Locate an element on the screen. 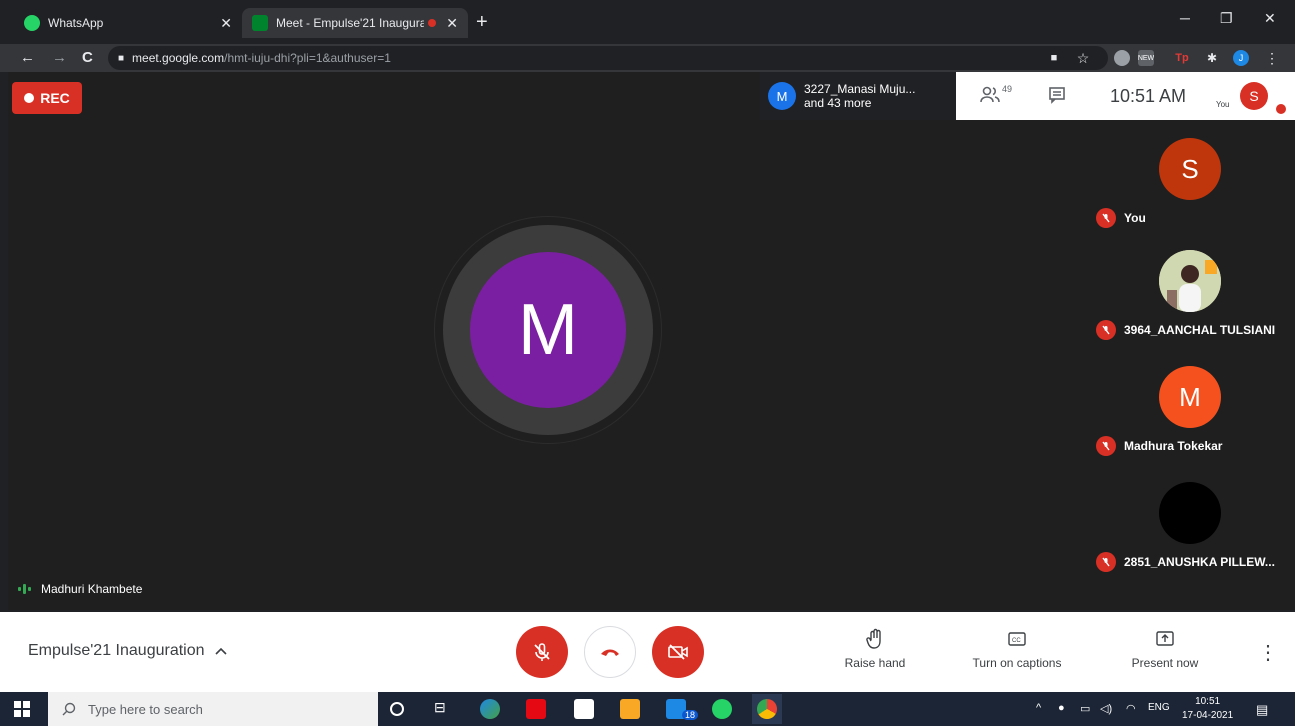  notifications-icon: ▤ is located at coordinates (1262, 710).